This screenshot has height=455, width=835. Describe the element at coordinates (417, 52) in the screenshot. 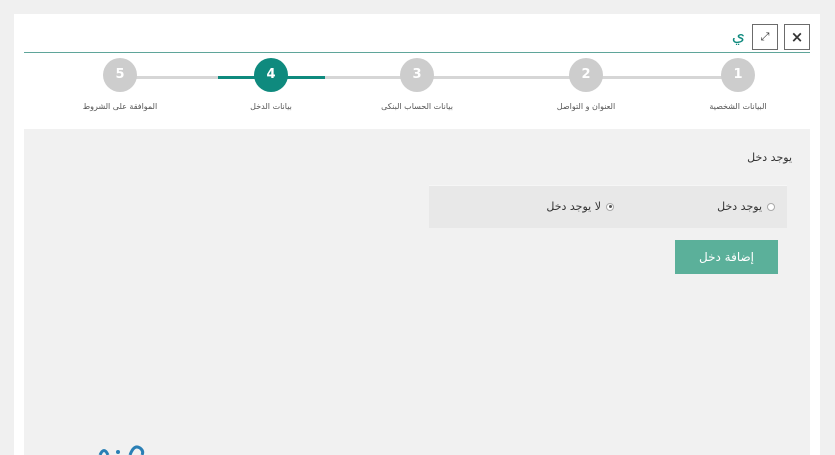

I see `header-divider` at that location.